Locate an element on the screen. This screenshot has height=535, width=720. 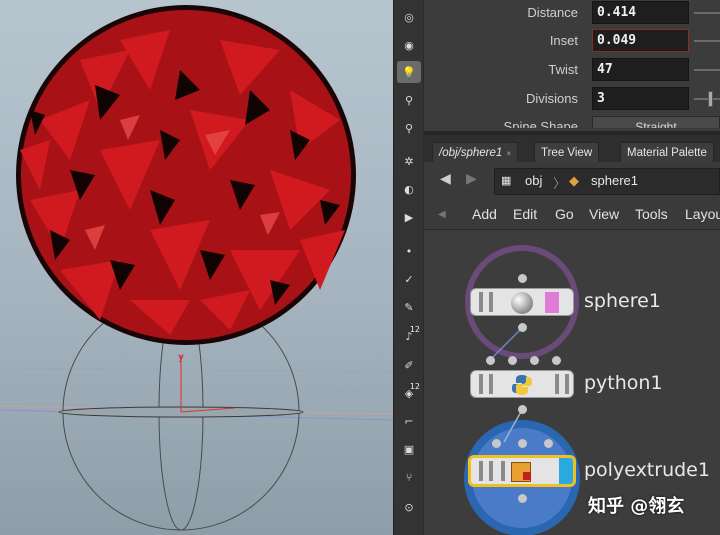
param-divisions: Divisions 3 is located at coordinates (572, 99).